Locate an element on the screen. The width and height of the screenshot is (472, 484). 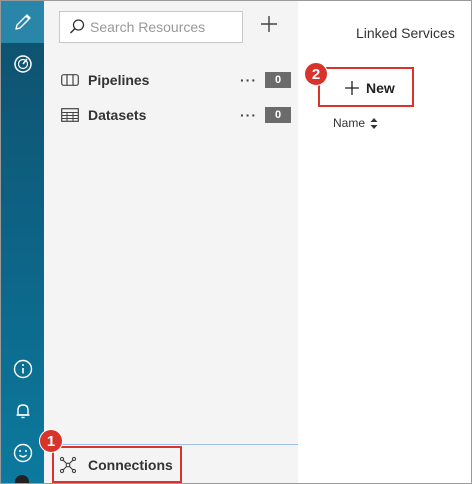
pencil-icon is located at coordinates (23, 22).